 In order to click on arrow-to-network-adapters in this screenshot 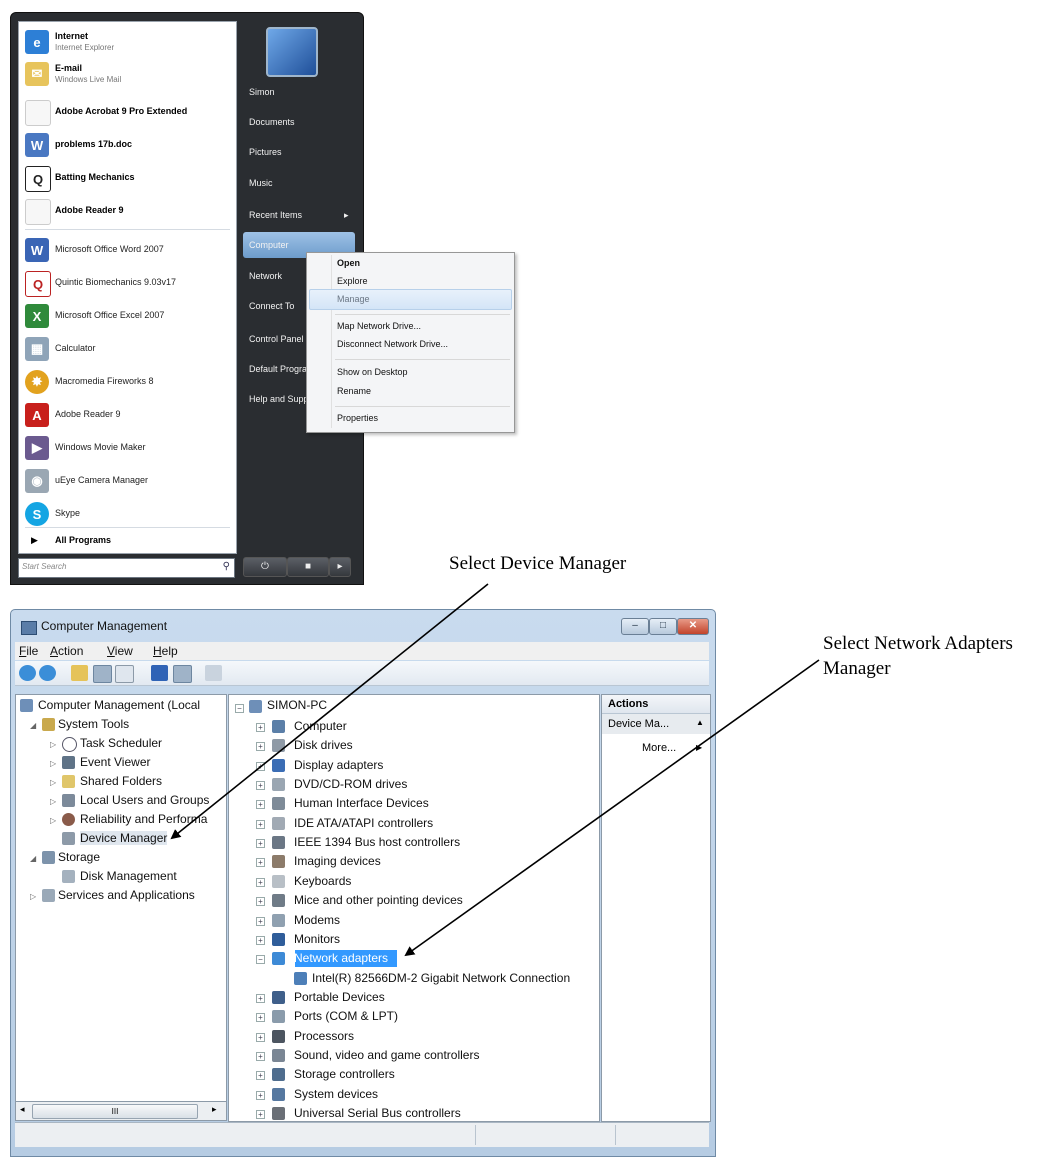, I will do `click(612, 808)`.